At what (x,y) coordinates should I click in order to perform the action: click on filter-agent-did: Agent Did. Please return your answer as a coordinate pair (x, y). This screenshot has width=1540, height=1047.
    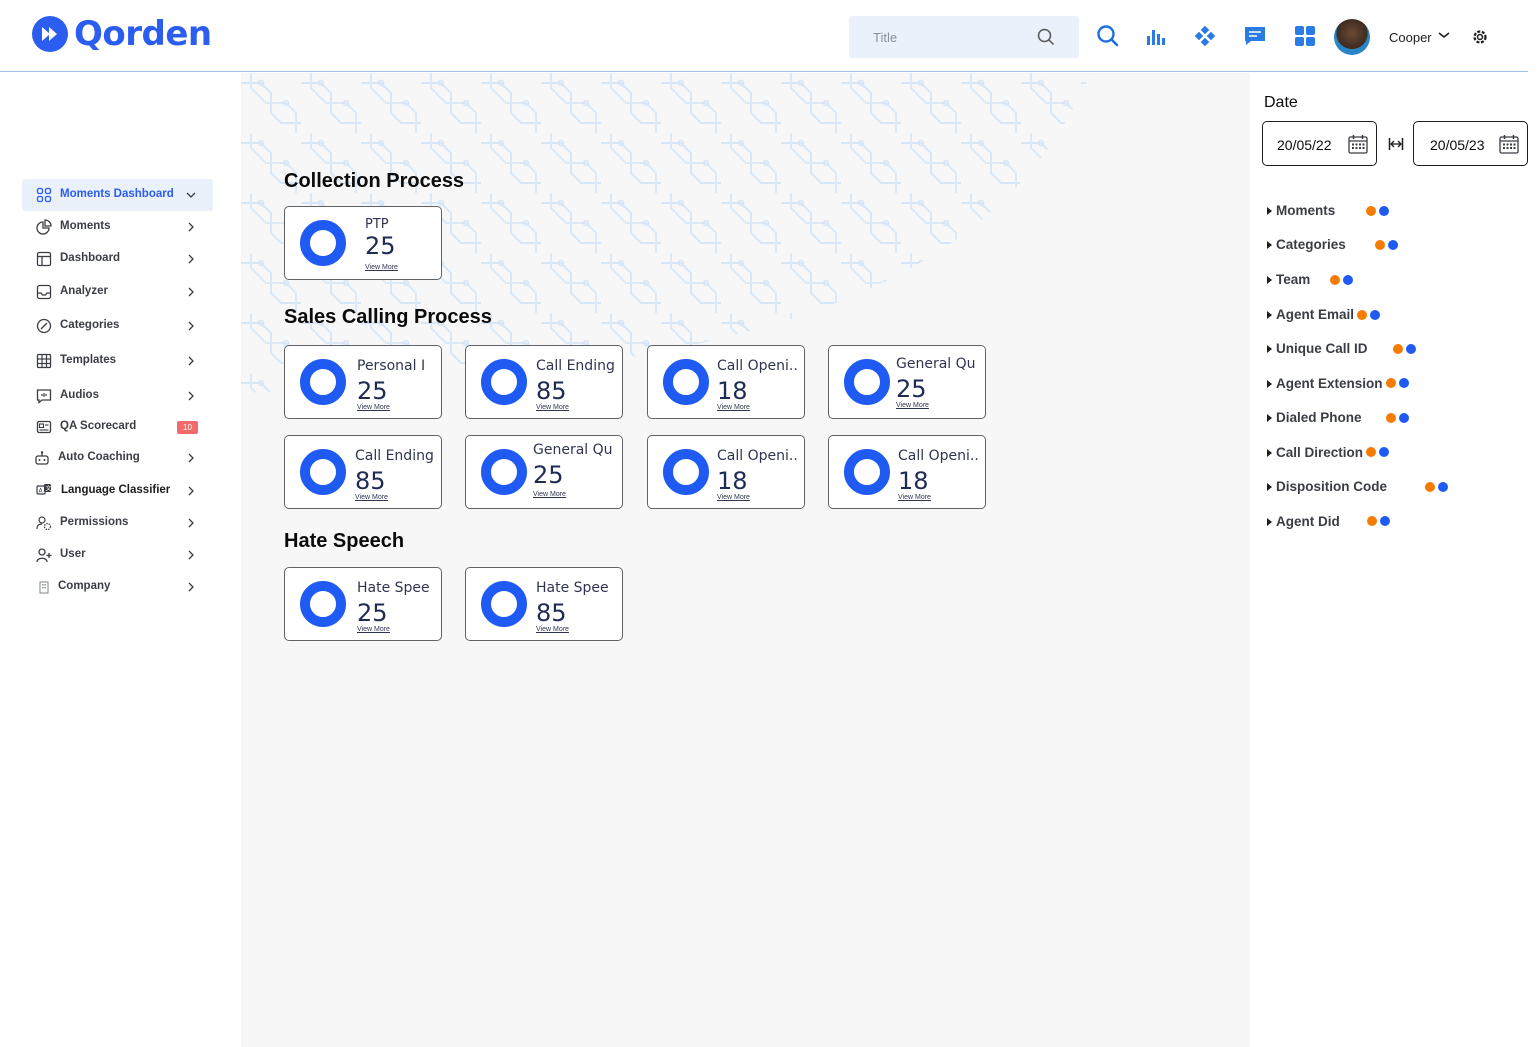
    Looking at the image, I should click on (1303, 521).